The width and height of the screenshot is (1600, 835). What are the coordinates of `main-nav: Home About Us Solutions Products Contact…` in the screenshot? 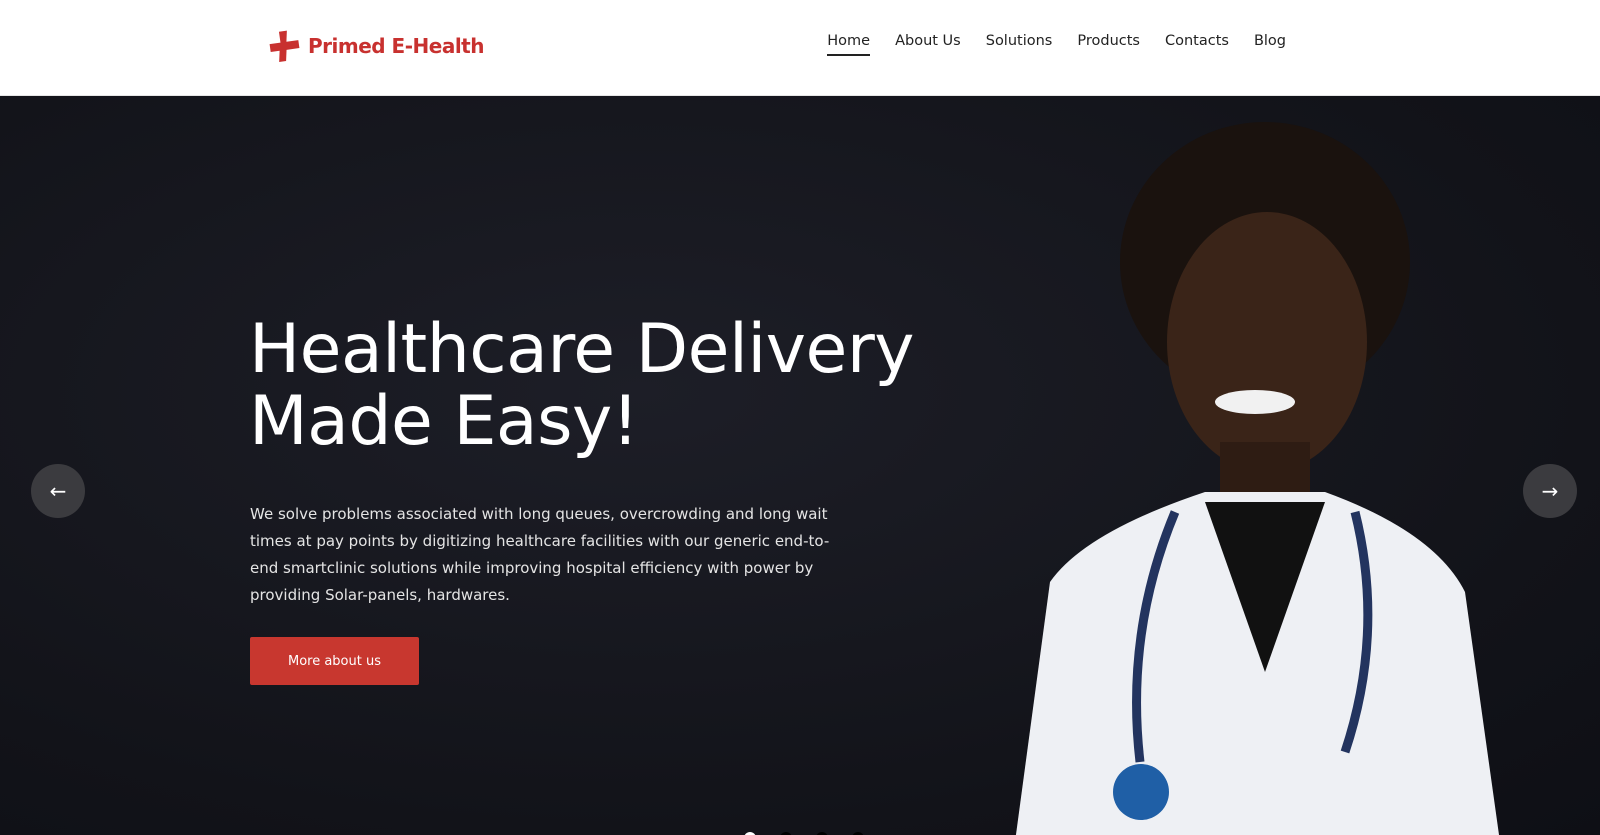 It's located at (1056, 44).